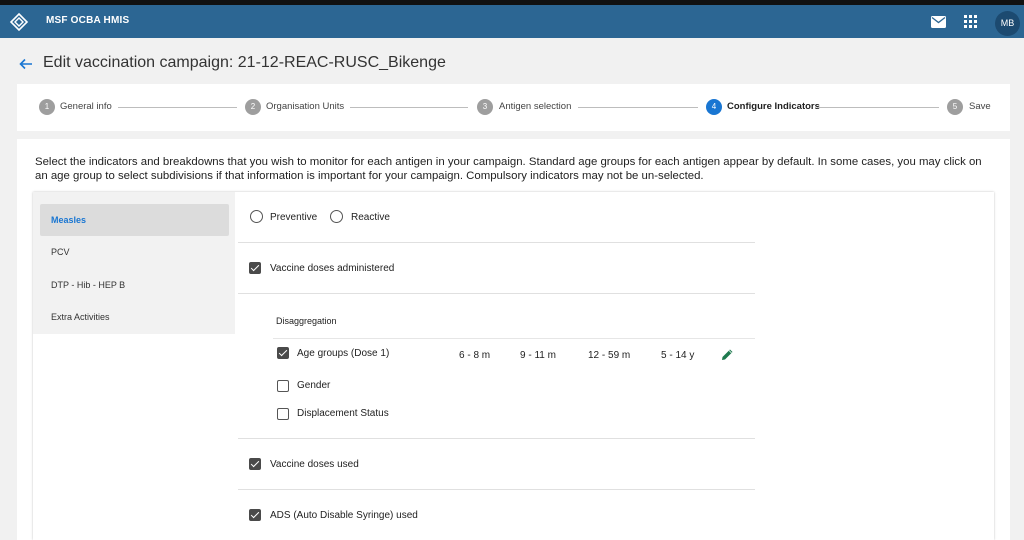 The width and height of the screenshot is (1024, 540). I want to click on displacement-status-checkbox, so click(283, 414).